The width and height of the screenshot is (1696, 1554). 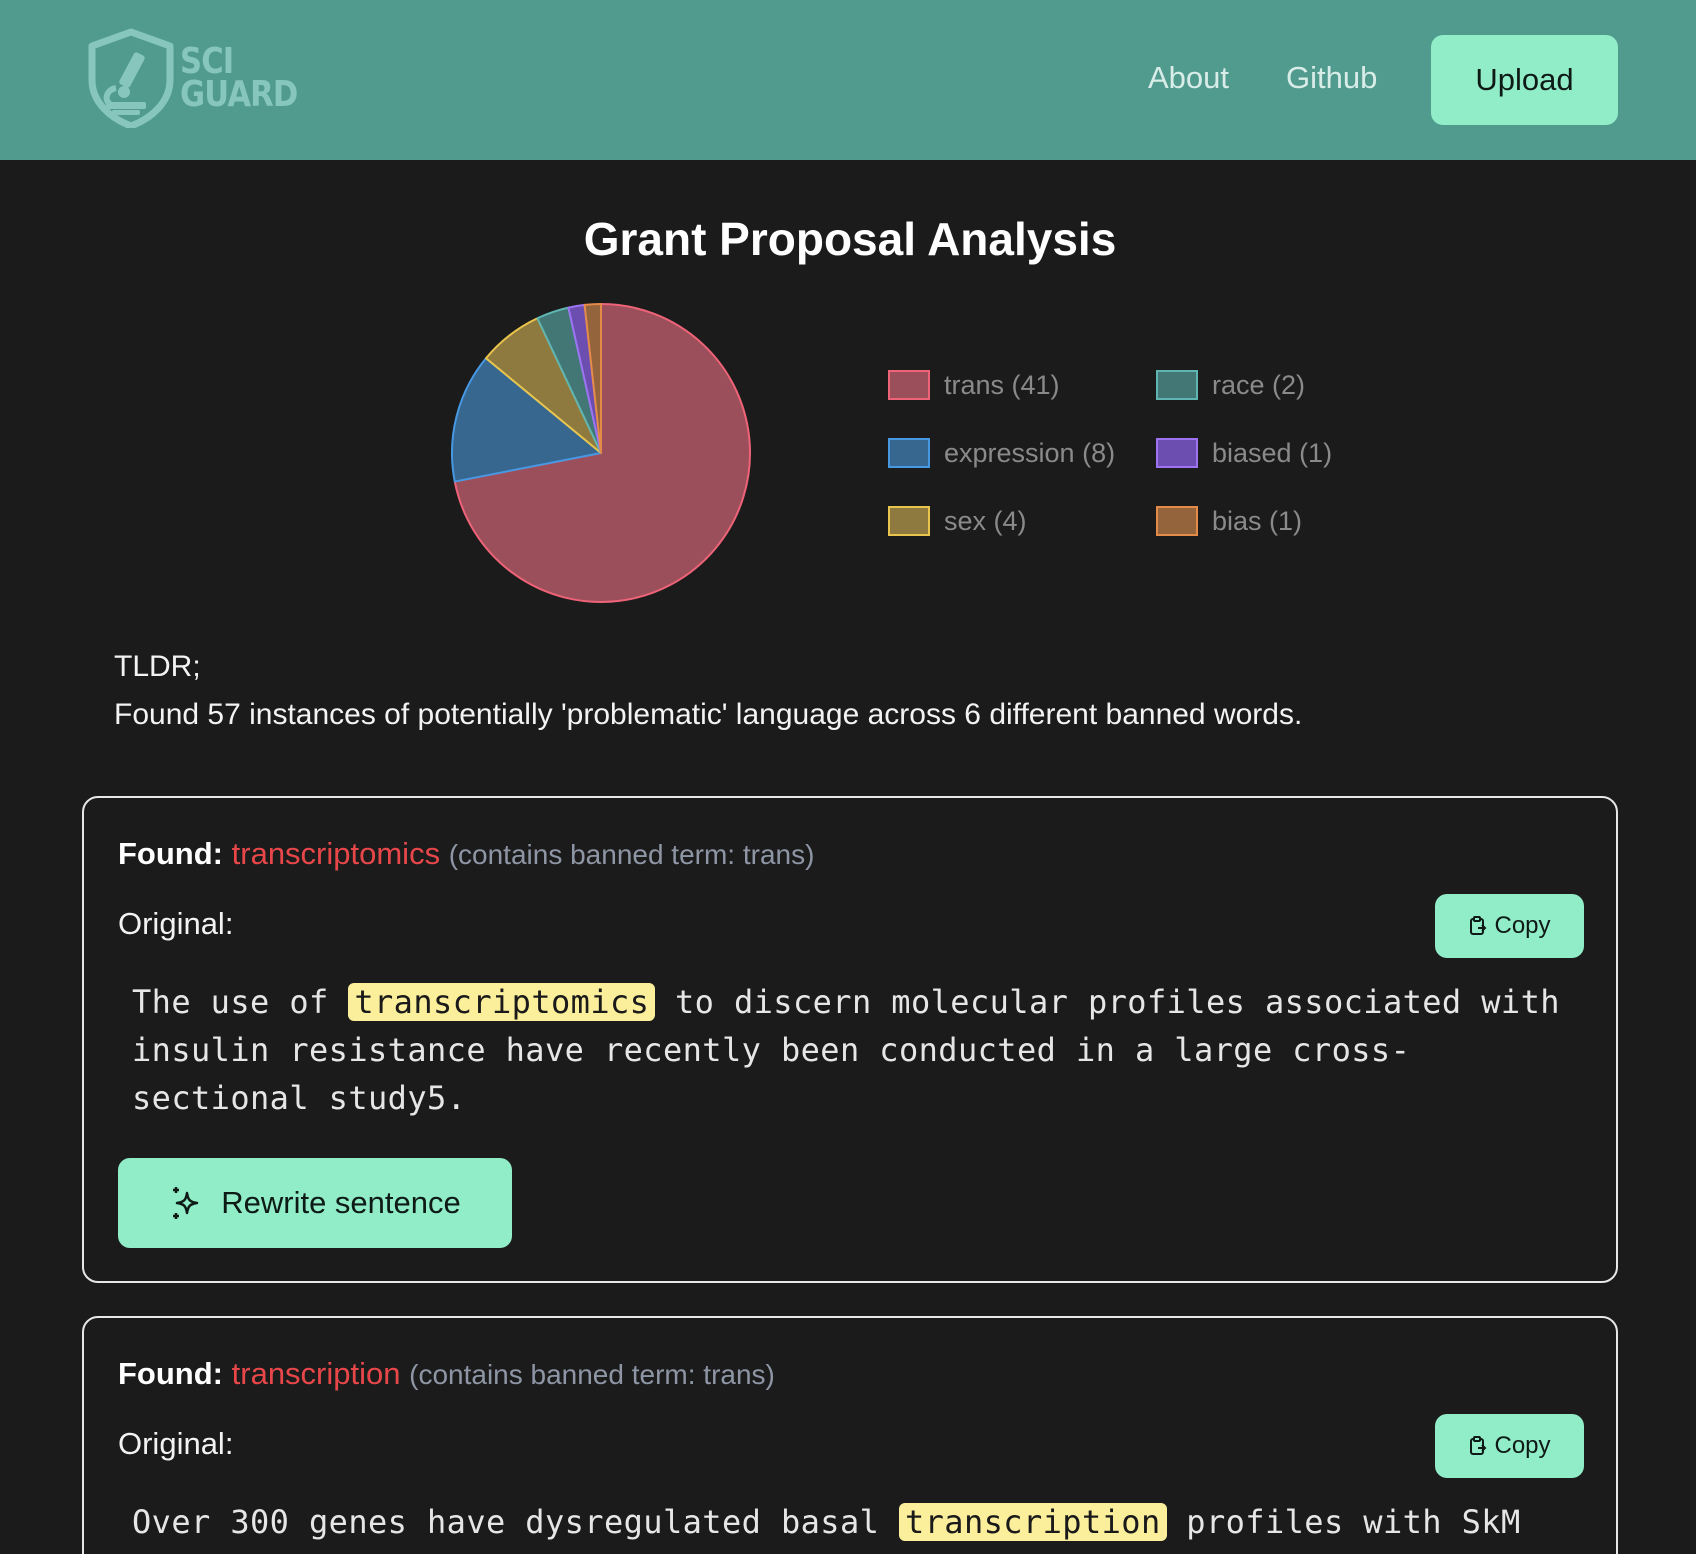 What do you see at coordinates (1257, 521) in the screenshot?
I see `legend-label: bias (1)` at bounding box center [1257, 521].